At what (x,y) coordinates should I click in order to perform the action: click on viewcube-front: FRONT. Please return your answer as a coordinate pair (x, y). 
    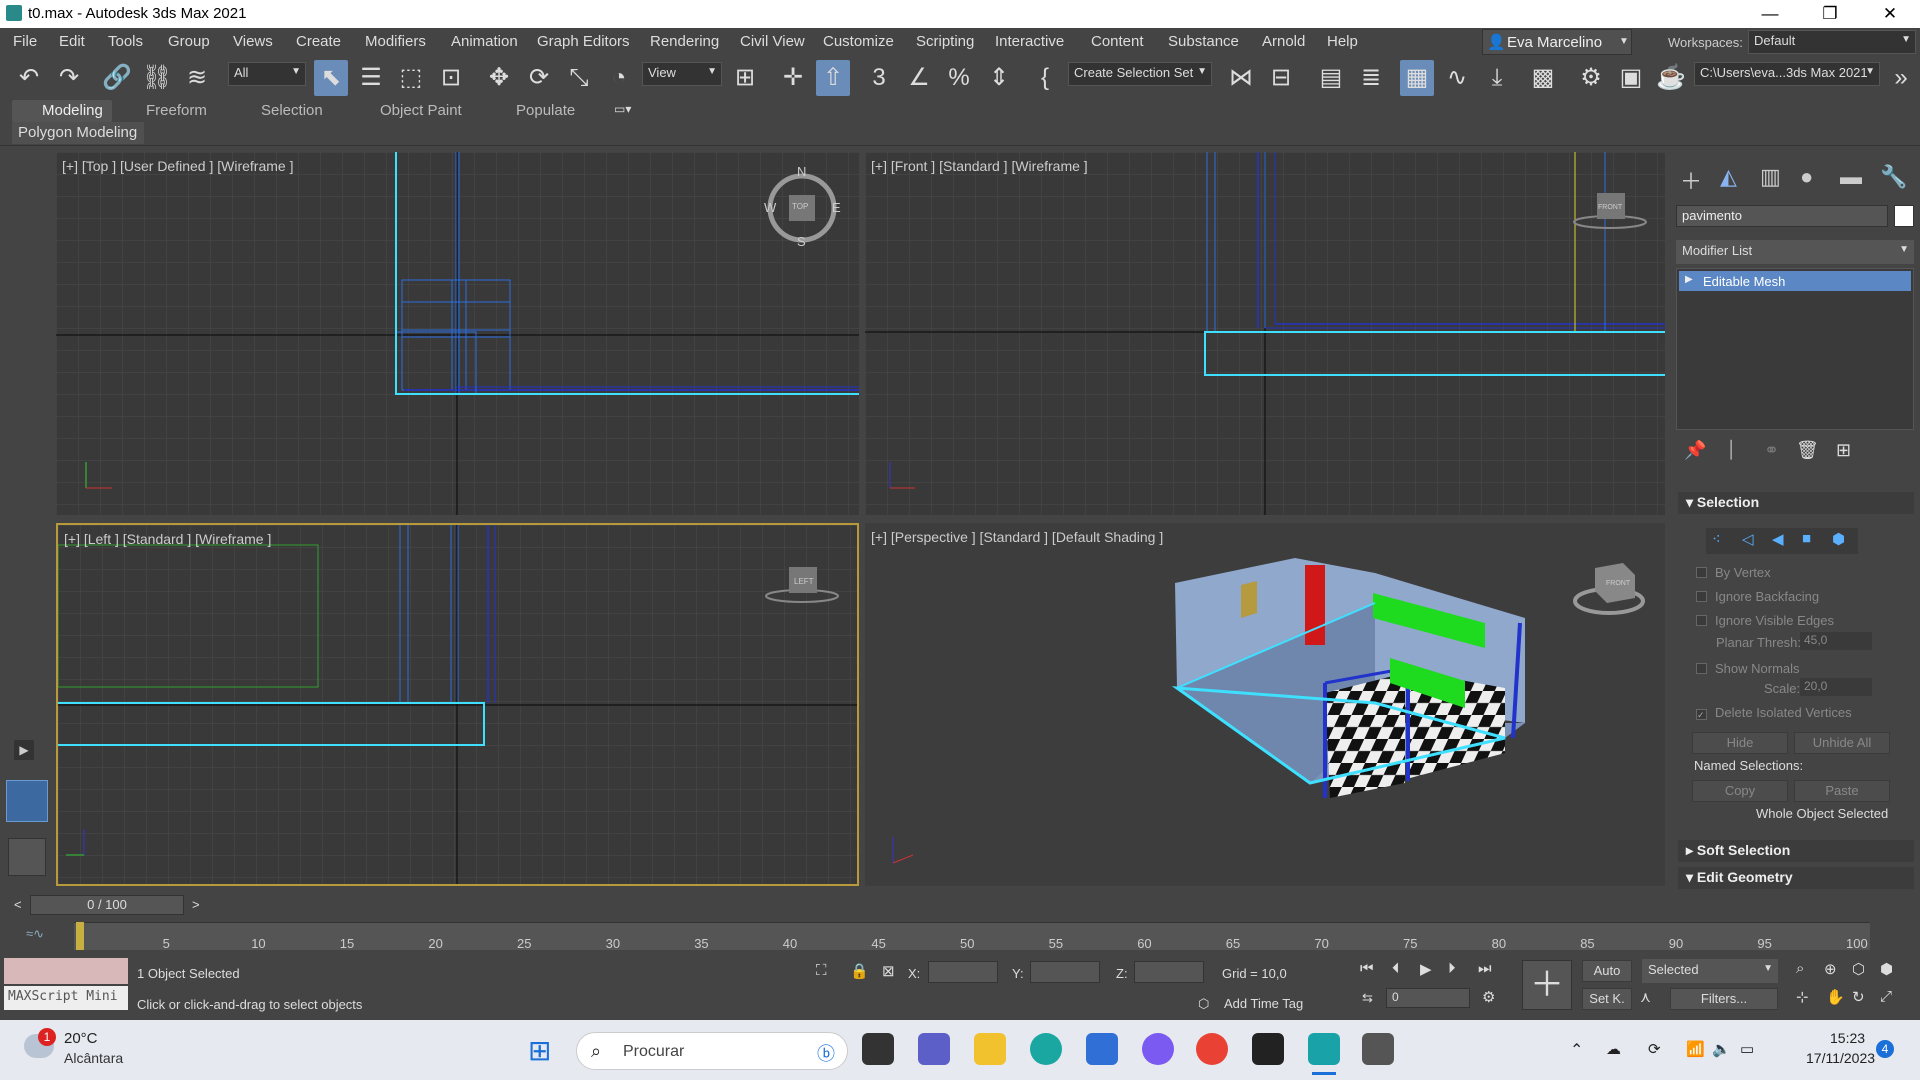
    Looking at the image, I should click on (1610, 207).